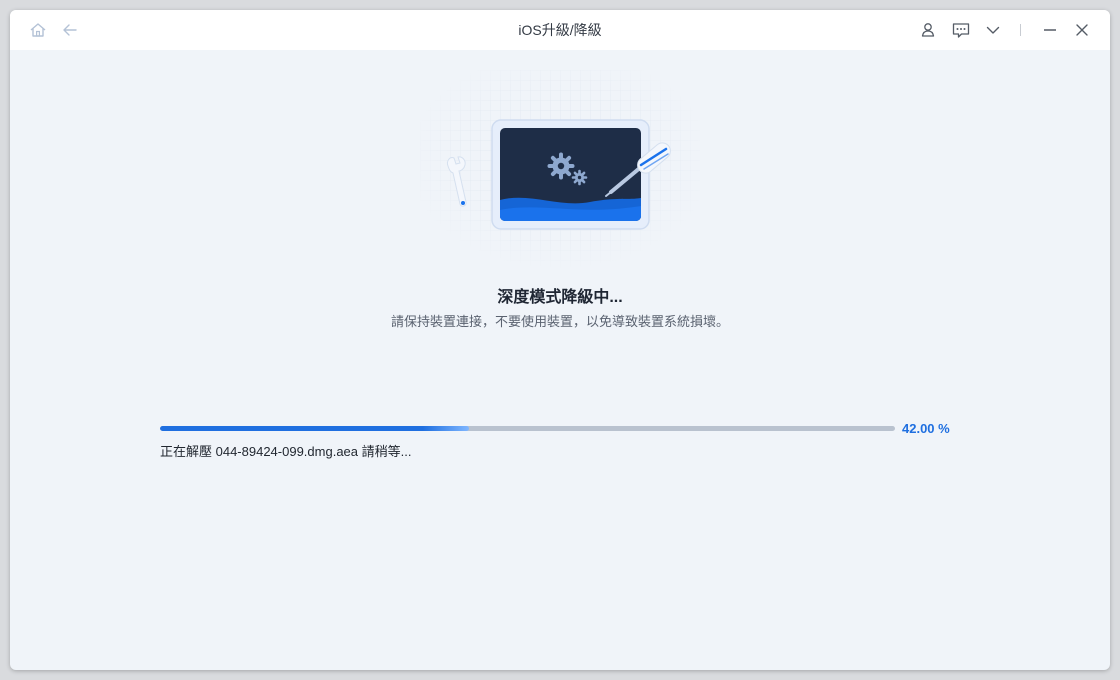  I want to click on back-arrow-icon, so click(70, 30).